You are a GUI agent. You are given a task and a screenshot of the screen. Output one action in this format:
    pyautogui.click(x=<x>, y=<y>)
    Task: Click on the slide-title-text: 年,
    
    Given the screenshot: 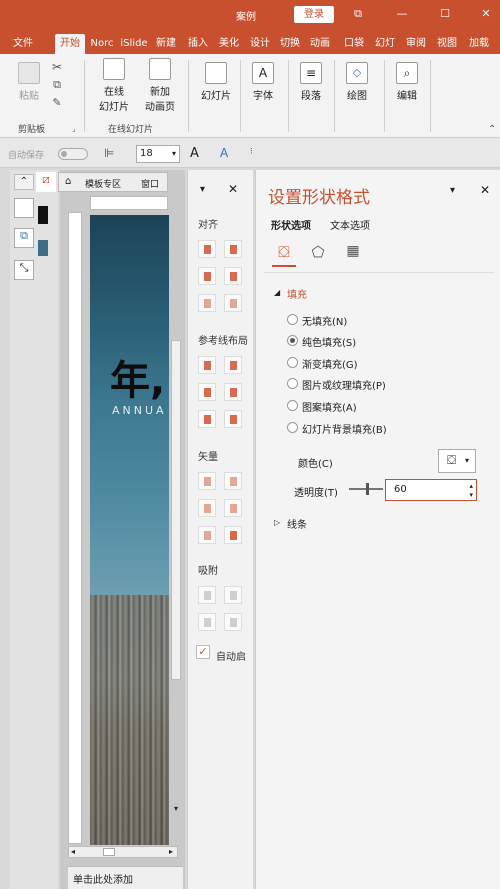 What is the action you would take?
    pyautogui.click(x=137, y=377)
    